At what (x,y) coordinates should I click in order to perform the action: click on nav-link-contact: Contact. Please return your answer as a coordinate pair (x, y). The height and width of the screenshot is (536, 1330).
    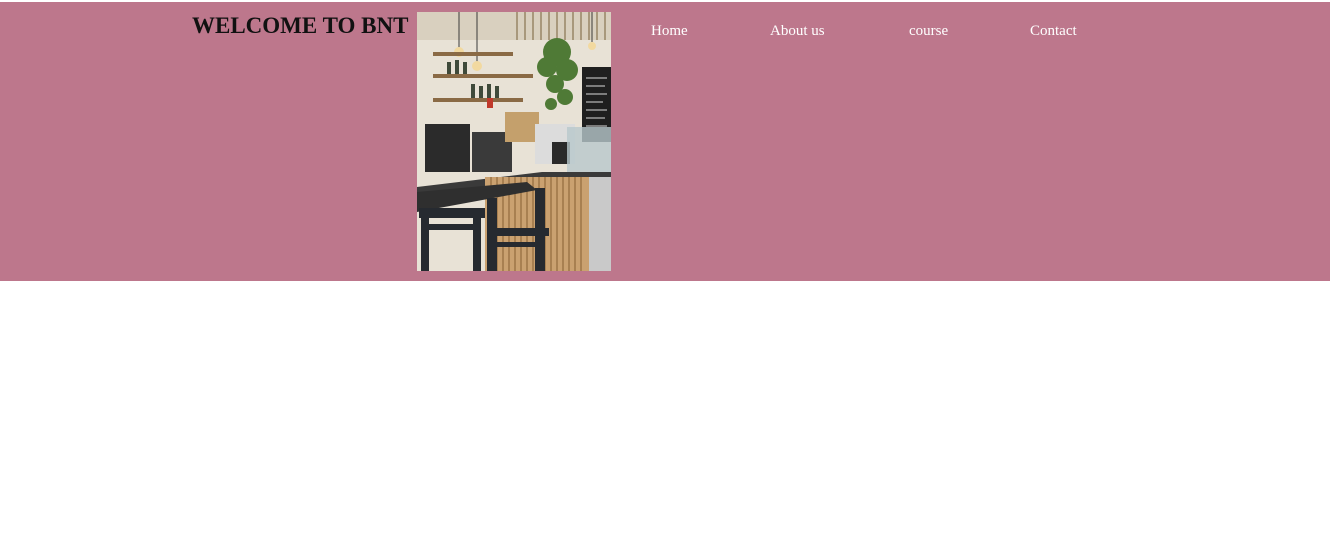
    Looking at the image, I should click on (1053, 31).